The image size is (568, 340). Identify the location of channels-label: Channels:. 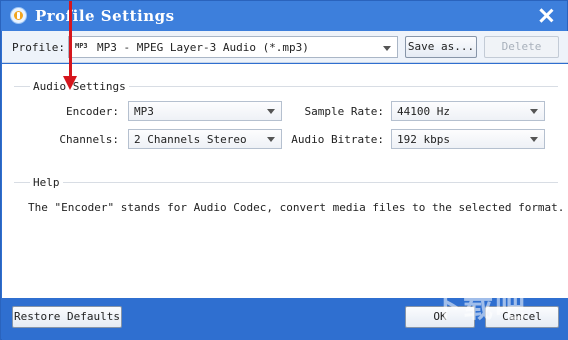
(89, 139).